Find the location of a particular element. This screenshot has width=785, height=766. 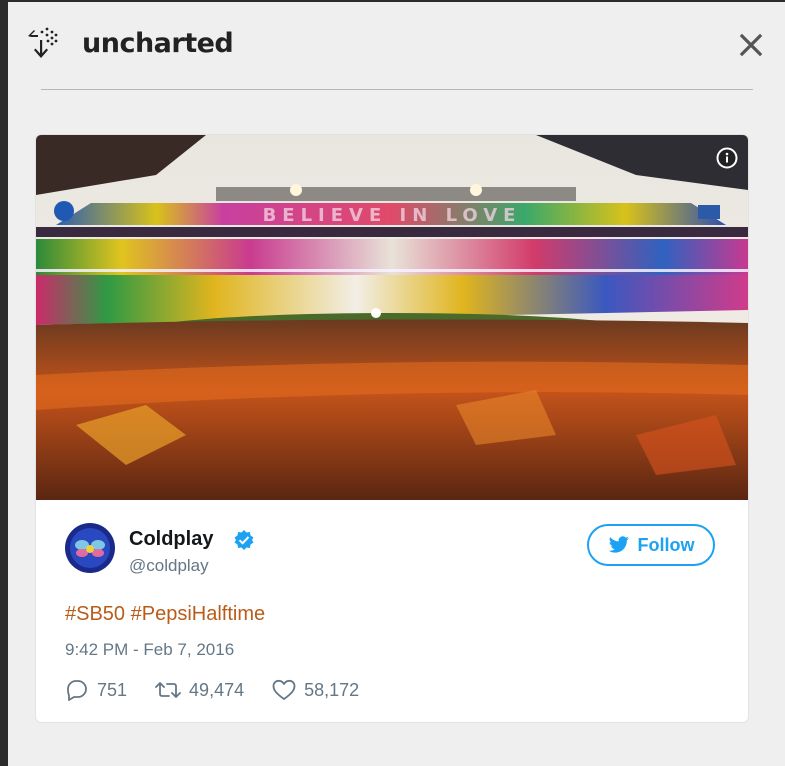

hashtag-sb50: #SB50 is located at coordinates (95, 614).